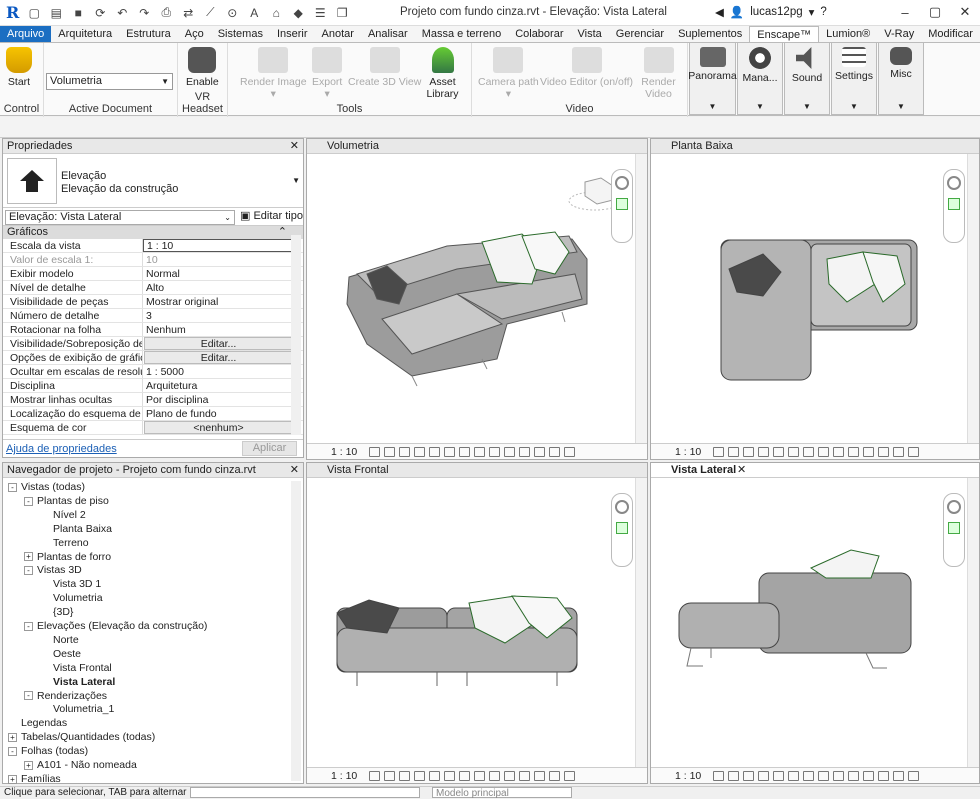 The width and height of the screenshot is (980, 799). What do you see at coordinates (218, 427) in the screenshot?
I see `property-value: <nenhum>` at bounding box center [218, 427].